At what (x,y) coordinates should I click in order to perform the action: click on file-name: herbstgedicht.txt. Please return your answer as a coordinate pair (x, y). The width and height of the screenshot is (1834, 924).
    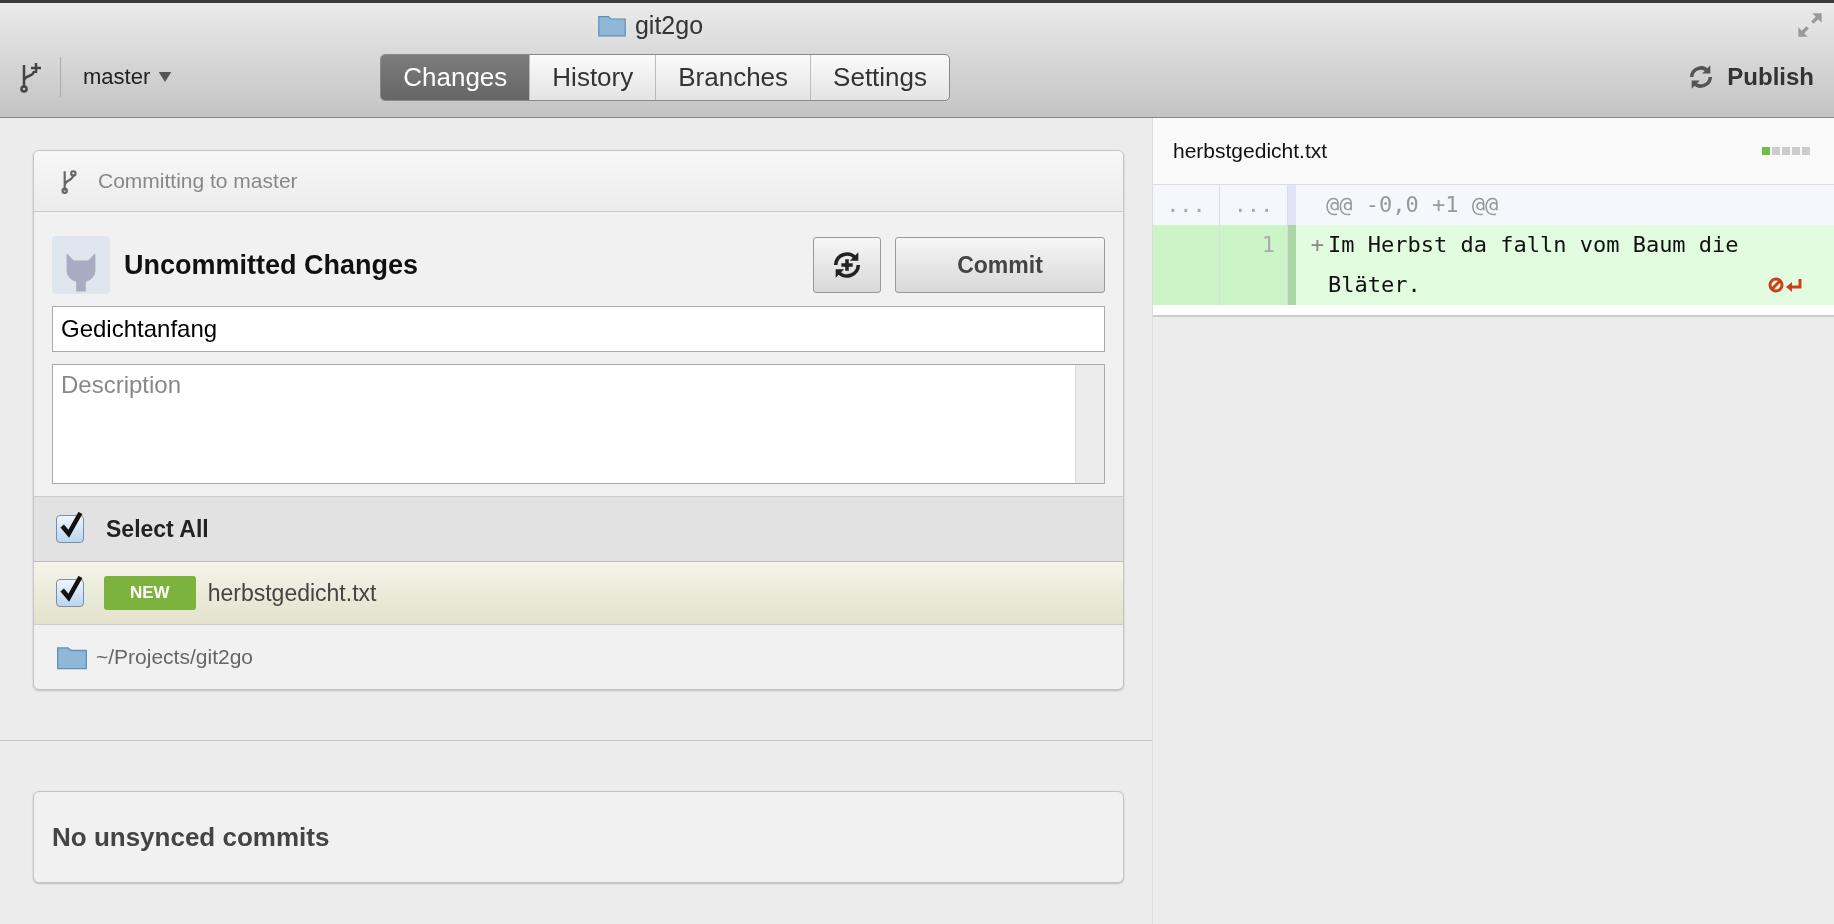
    Looking at the image, I should click on (292, 593).